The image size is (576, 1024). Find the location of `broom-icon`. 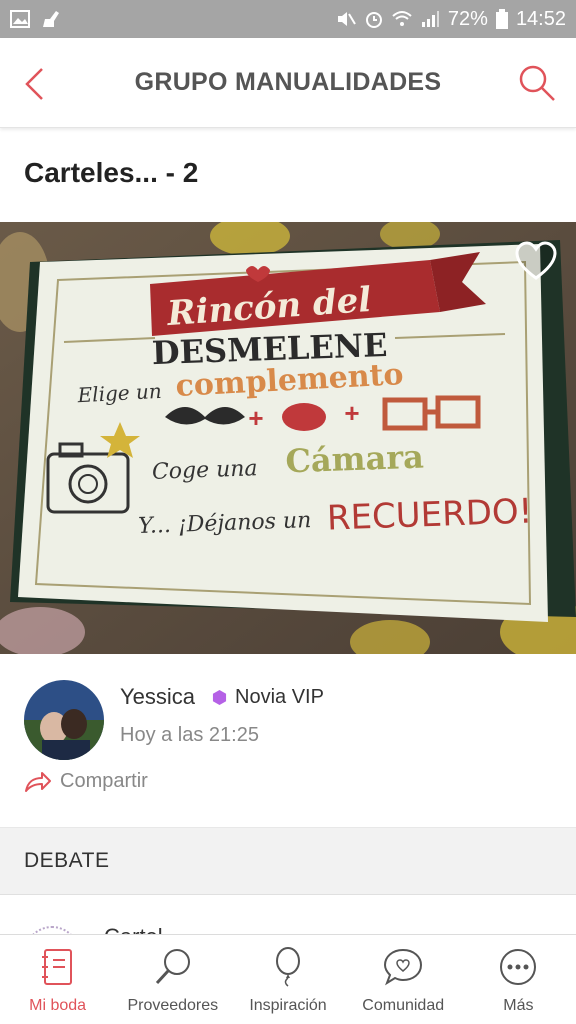

broom-icon is located at coordinates (51, 19).